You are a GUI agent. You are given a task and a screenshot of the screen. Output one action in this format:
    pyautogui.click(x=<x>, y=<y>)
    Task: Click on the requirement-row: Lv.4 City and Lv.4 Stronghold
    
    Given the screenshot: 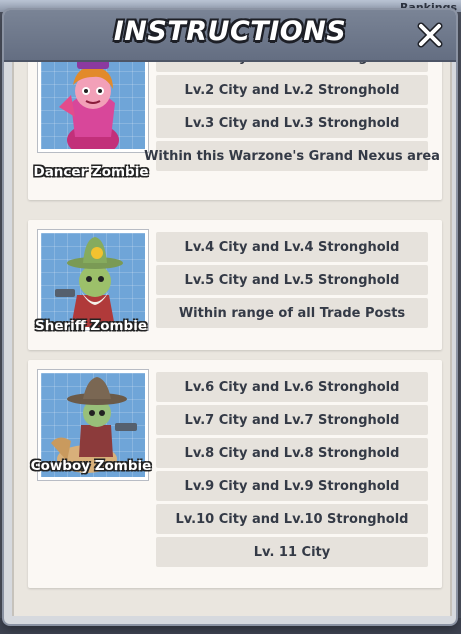 What is the action you would take?
    pyautogui.click(x=292, y=247)
    